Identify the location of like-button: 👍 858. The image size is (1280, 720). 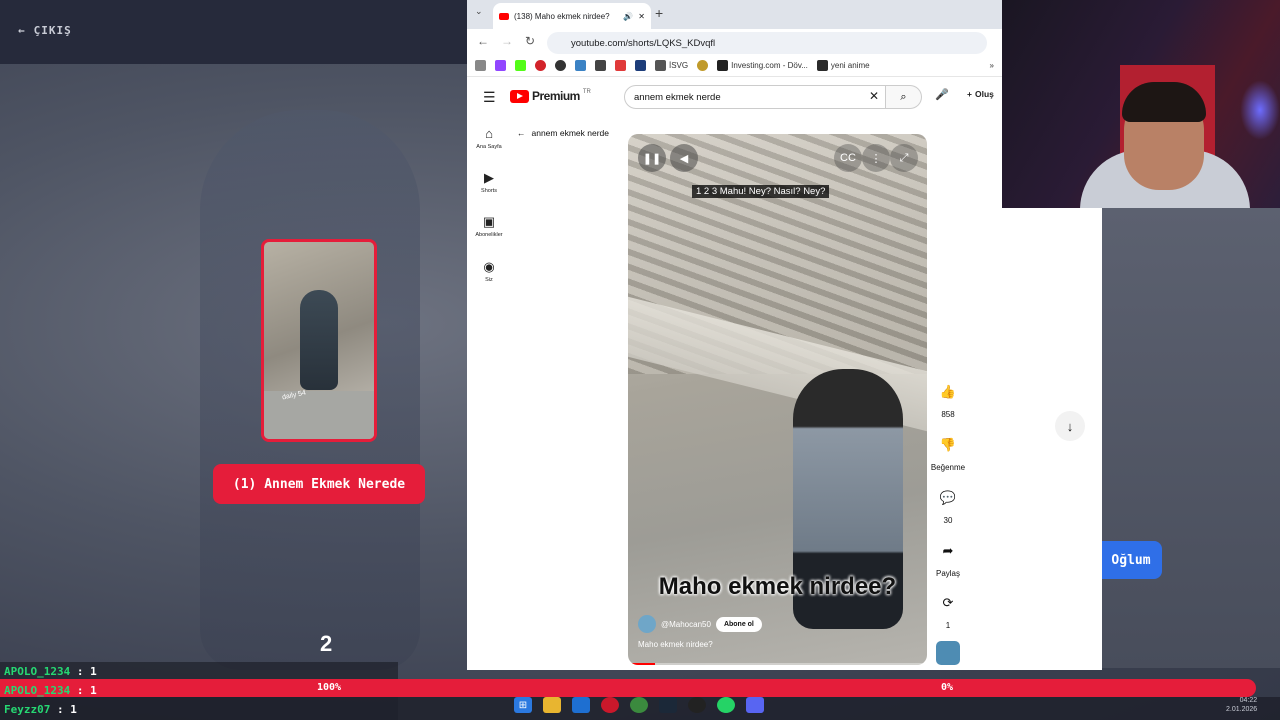
(948, 398).